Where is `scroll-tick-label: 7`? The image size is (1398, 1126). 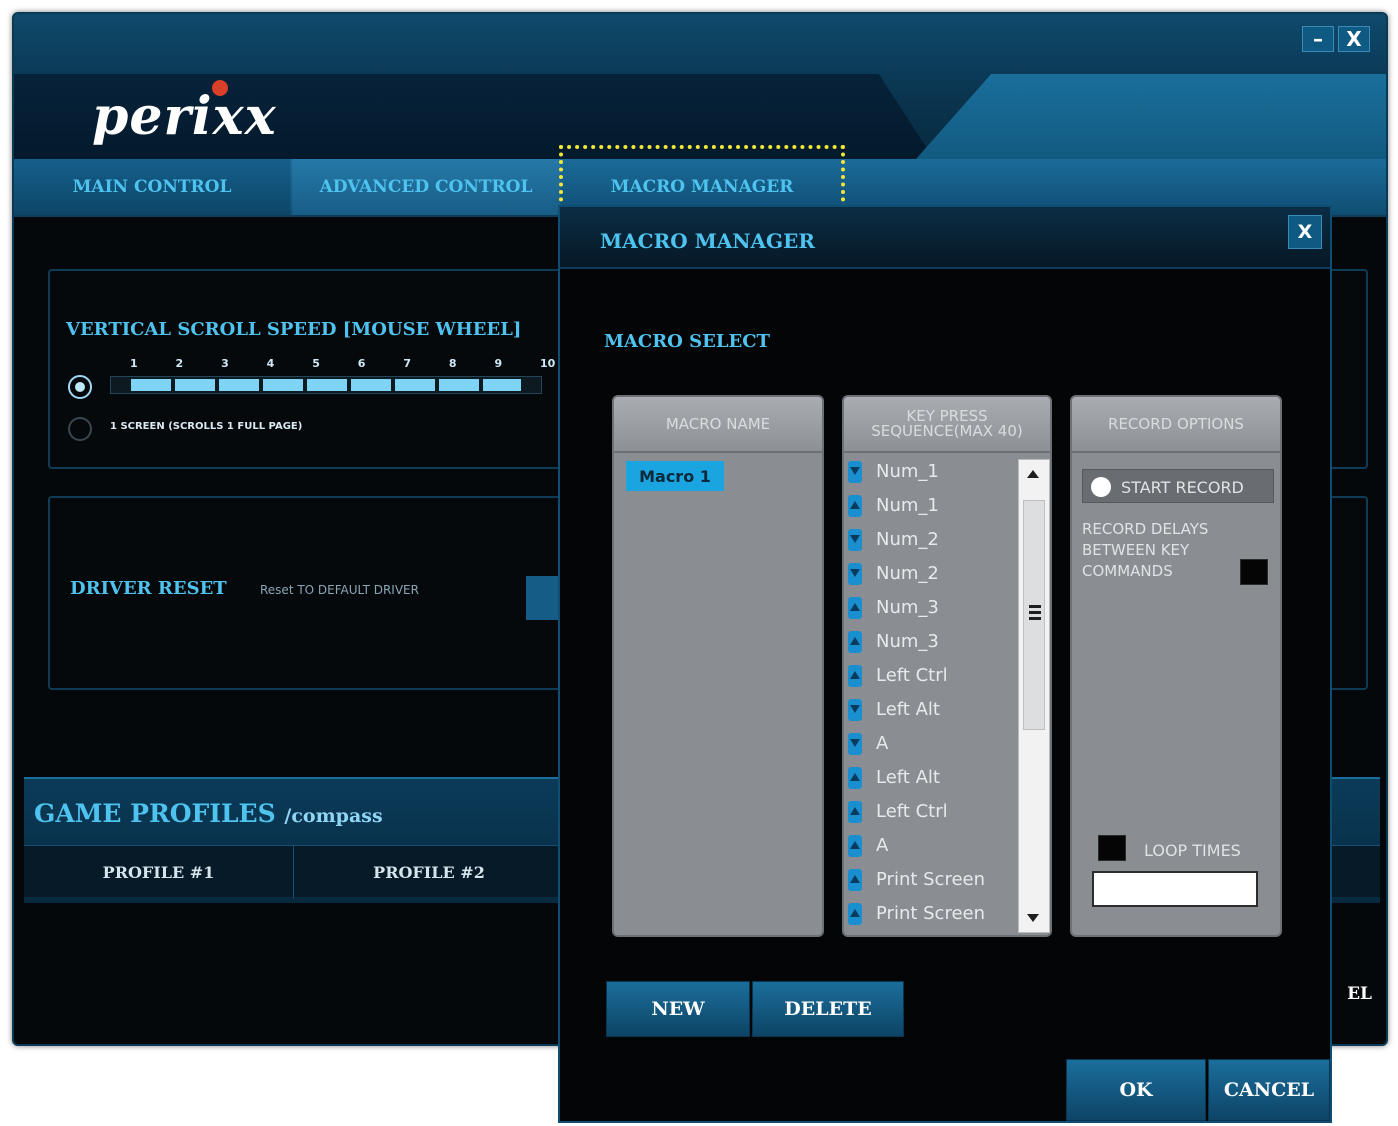
scroll-tick-label: 7 is located at coordinates (407, 363).